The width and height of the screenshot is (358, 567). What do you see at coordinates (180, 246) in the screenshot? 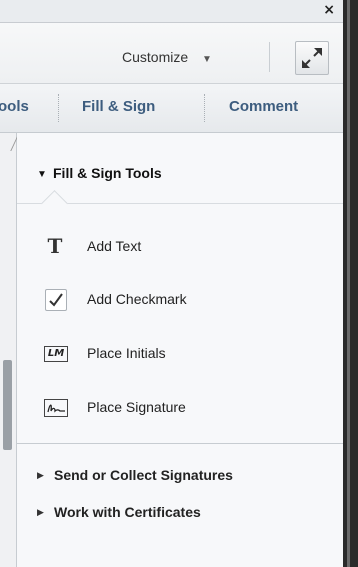
I see `add-text-tool: T Add Text` at bounding box center [180, 246].